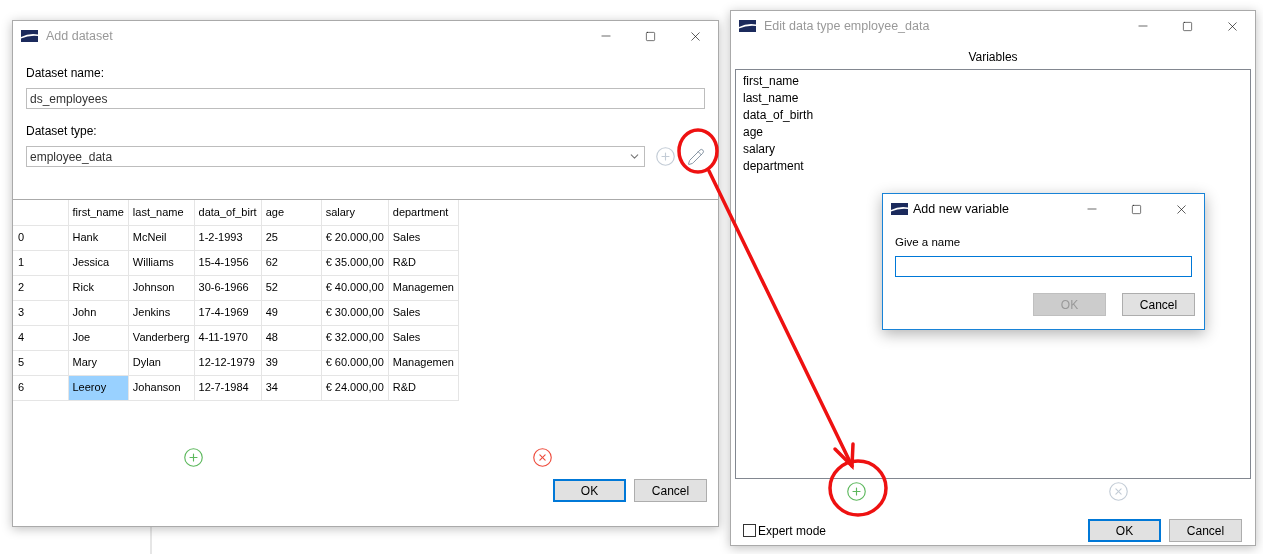  I want to click on table-cell: 48, so click(291, 337).